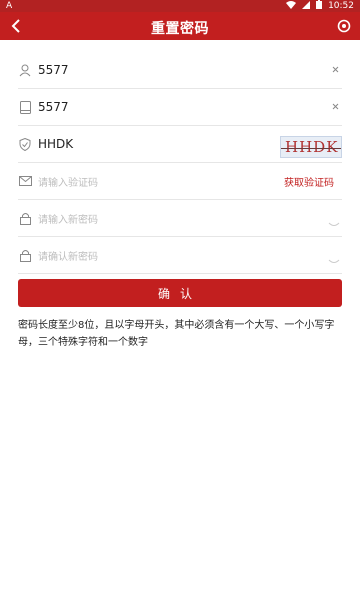 Image resolution: width=360 pixels, height=600 pixels. What do you see at coordinates (180, 181) in the screenshot?
I see `sms-code-field: 请输入验证码 获取验证码` at bounding box center [180, 181].